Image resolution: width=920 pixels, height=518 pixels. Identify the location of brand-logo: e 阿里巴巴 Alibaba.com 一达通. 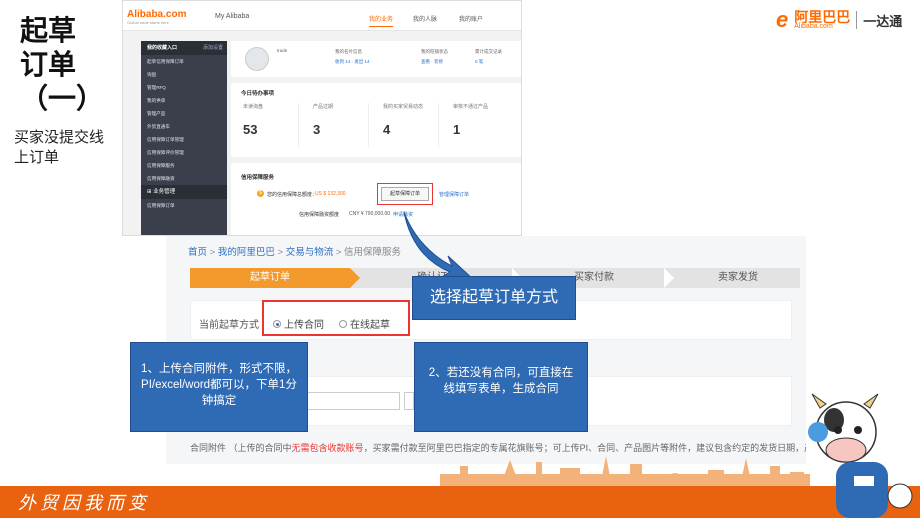
(839, 19).